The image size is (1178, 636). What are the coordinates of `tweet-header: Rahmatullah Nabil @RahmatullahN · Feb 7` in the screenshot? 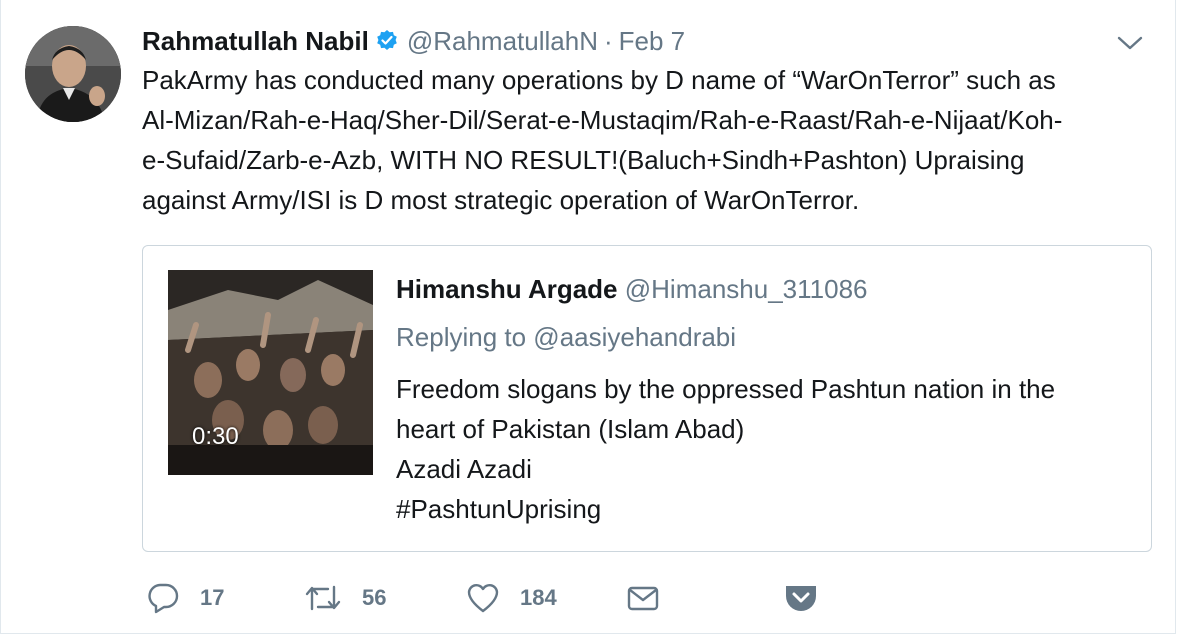 It's located at (413, 41).